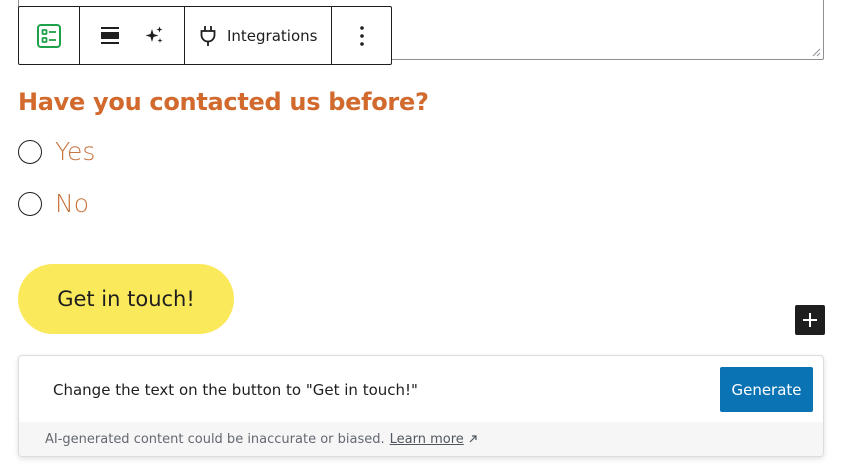 Image resolution: width=856 pixels, height=473 pixels. I want to click on sparkles-icon, so click(154, 34).